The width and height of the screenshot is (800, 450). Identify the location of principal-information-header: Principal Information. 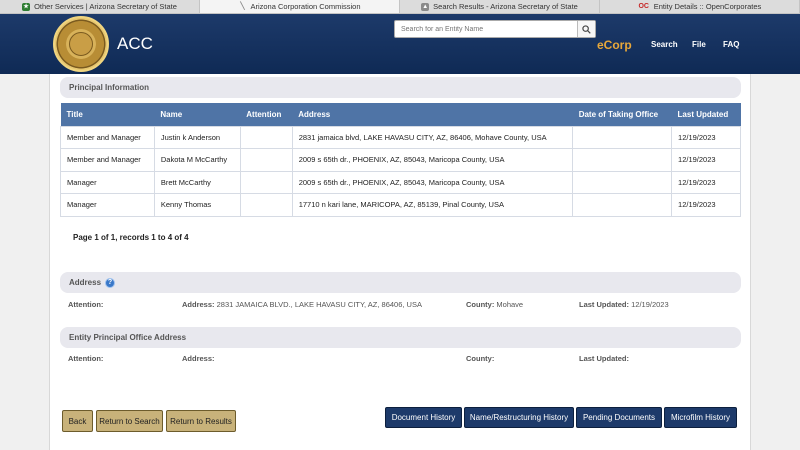
(400, 87).